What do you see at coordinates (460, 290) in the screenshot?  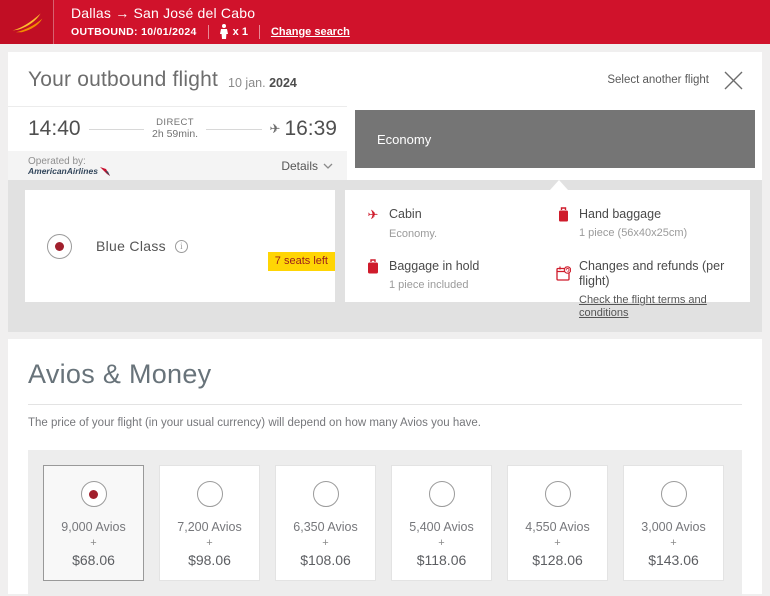 I see `detail-hold-baggage: Baggage in hold 1 piece included` at bounding box center [460, 290].